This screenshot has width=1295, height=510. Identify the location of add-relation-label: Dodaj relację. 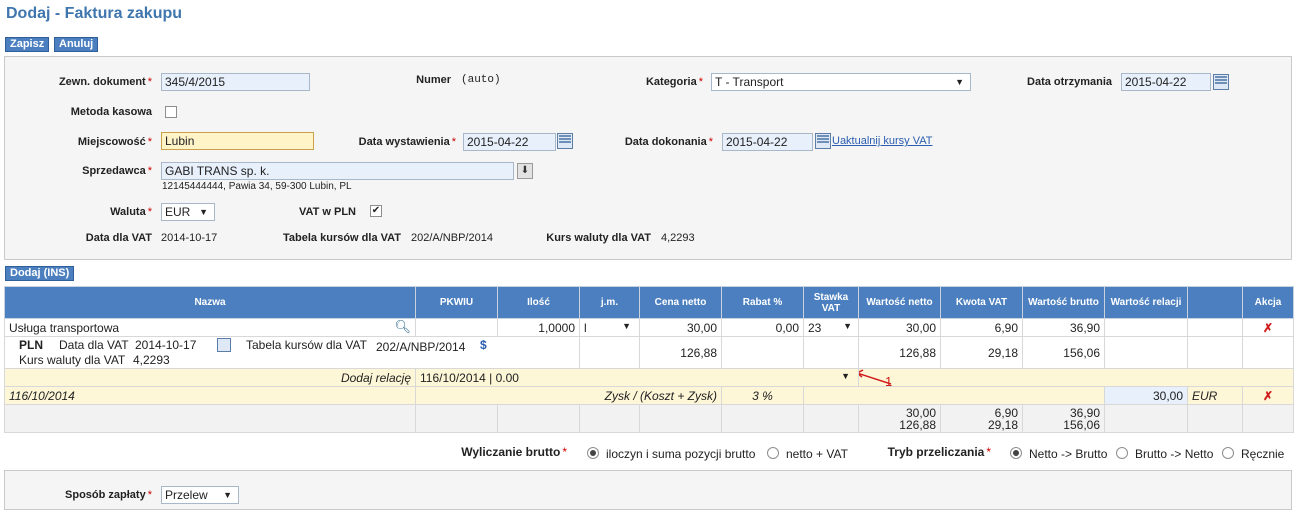
(210, 377).